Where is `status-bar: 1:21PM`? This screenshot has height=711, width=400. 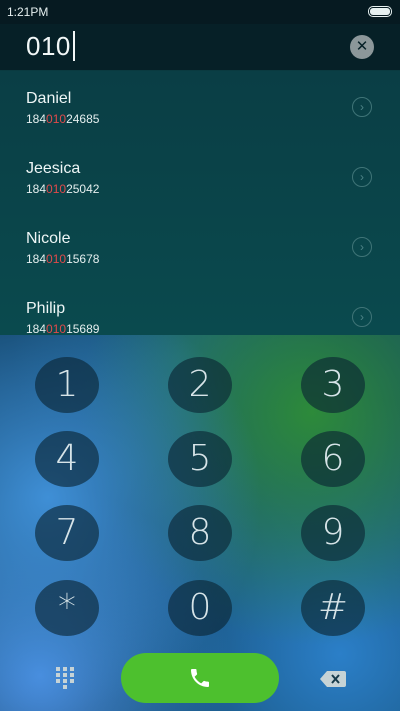 status-bar: 1:21PM is located at coordinates (200, 12).